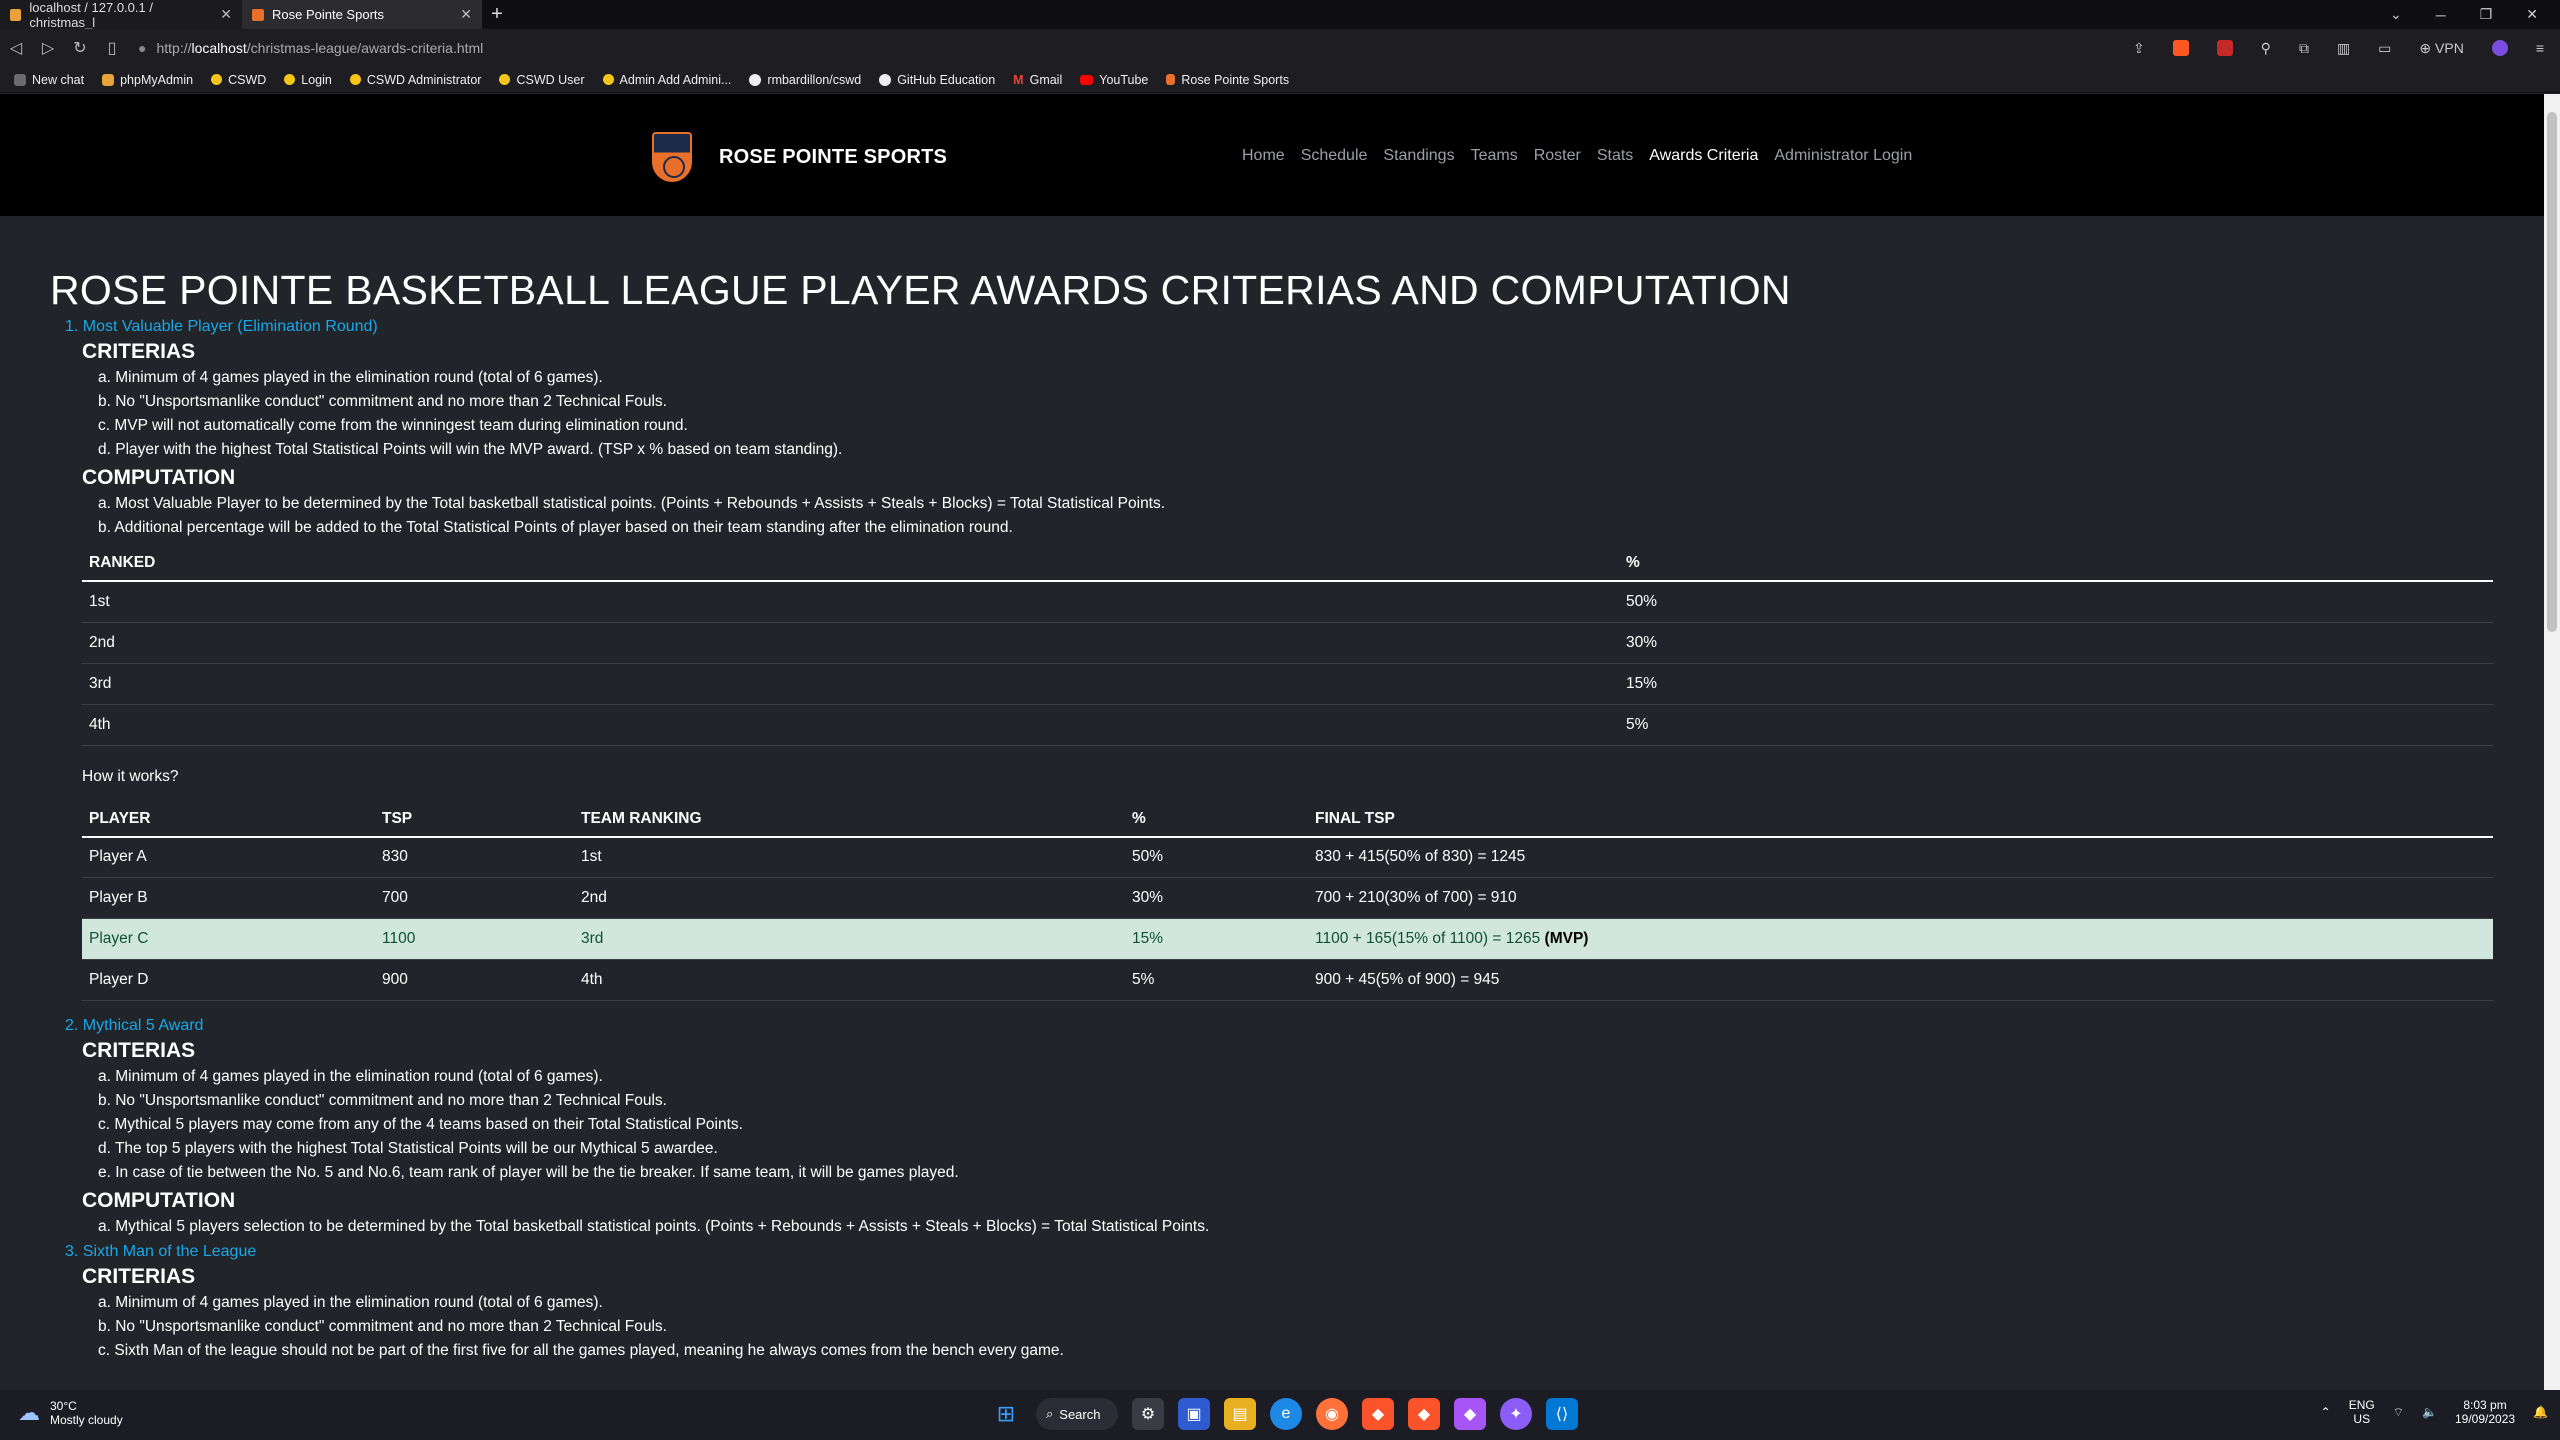 The image size is (2560, 1440). Describe the element at coordinates (1006, 1414) in the screenshot. I see `windows-start-icon: ⊞` at that location.